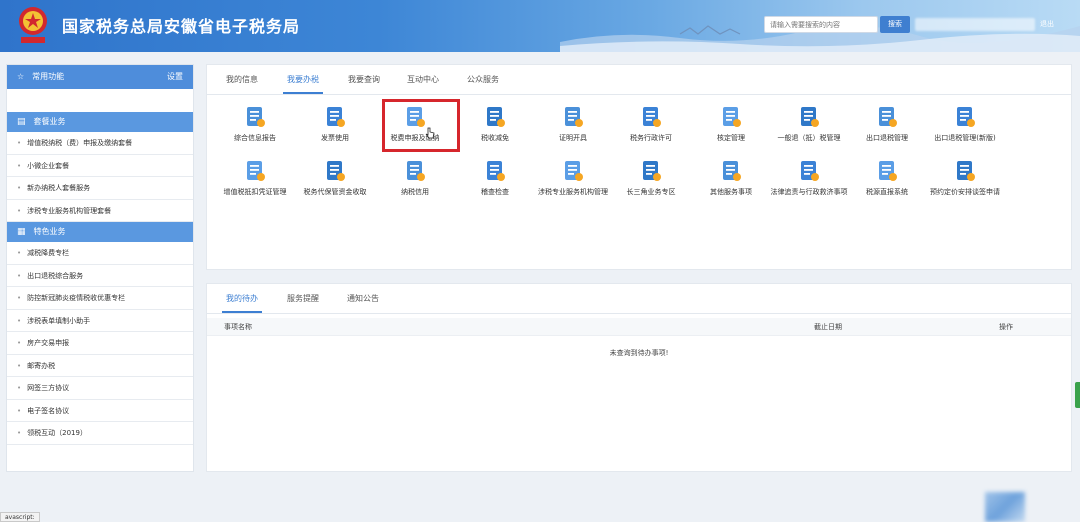  Describe the element at coordinates (639, 299) in the screenshot. I see `todo-tabs: 我的待办 服务提醒 通知公告` at that location.